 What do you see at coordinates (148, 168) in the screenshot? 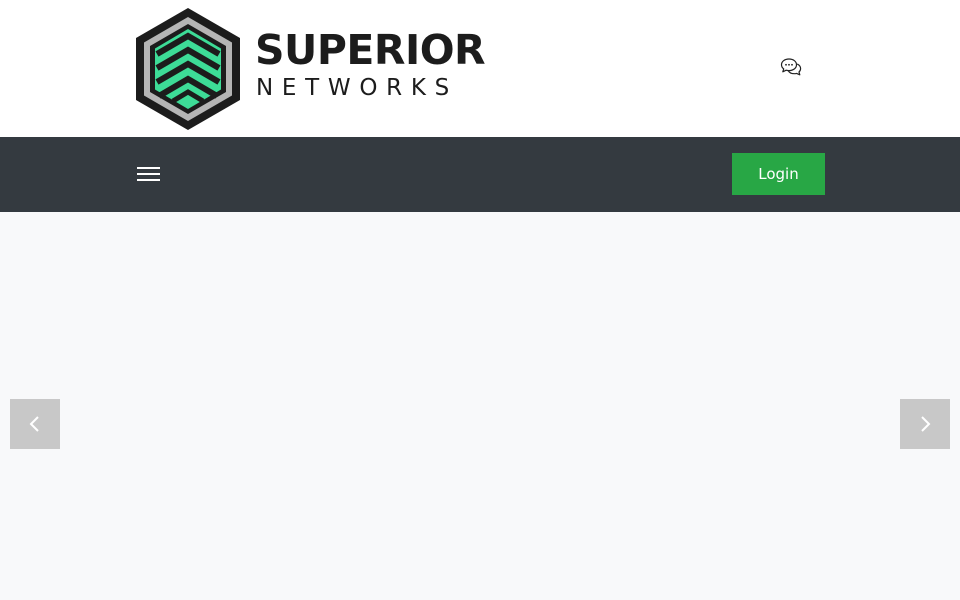
I see `hamburger-menu-icon` at bounding box center [148, 168].